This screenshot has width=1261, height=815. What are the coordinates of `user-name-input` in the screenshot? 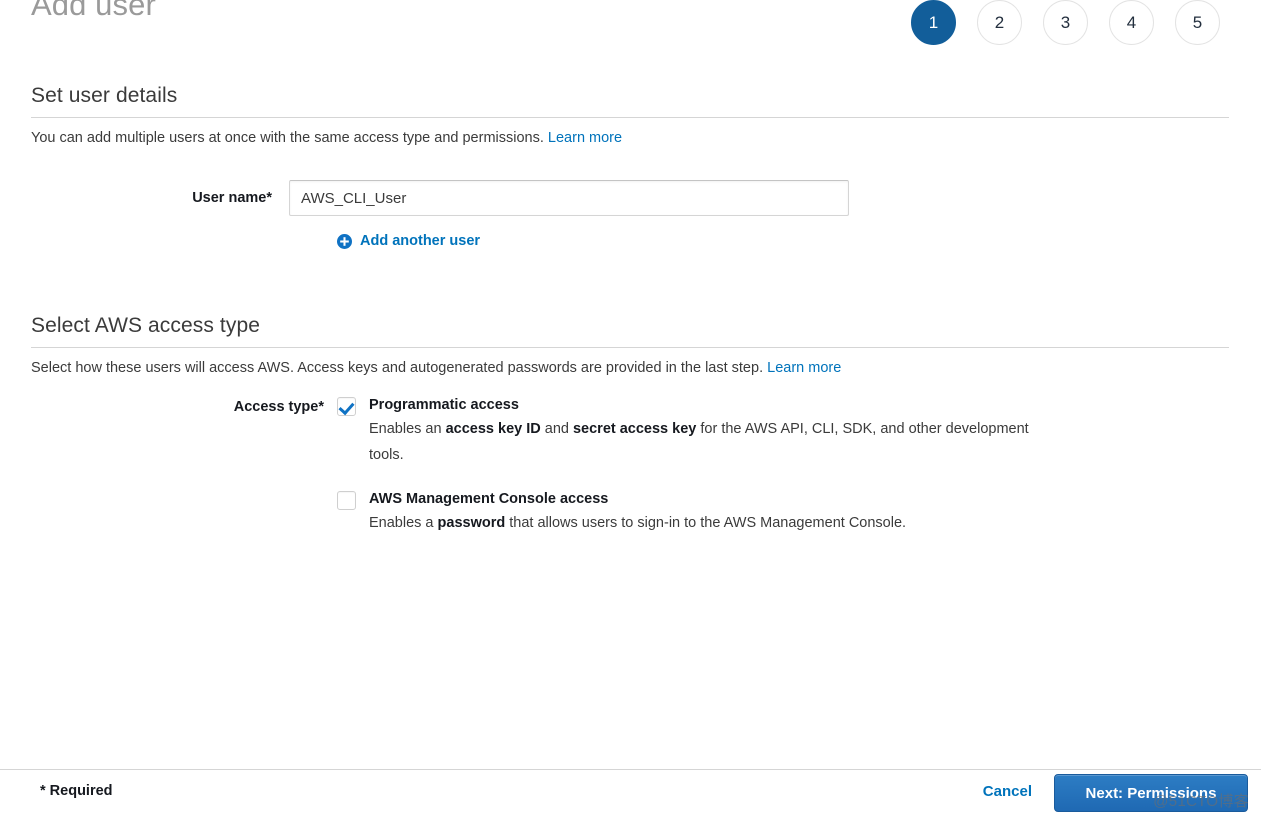 It's located at (569, 198).